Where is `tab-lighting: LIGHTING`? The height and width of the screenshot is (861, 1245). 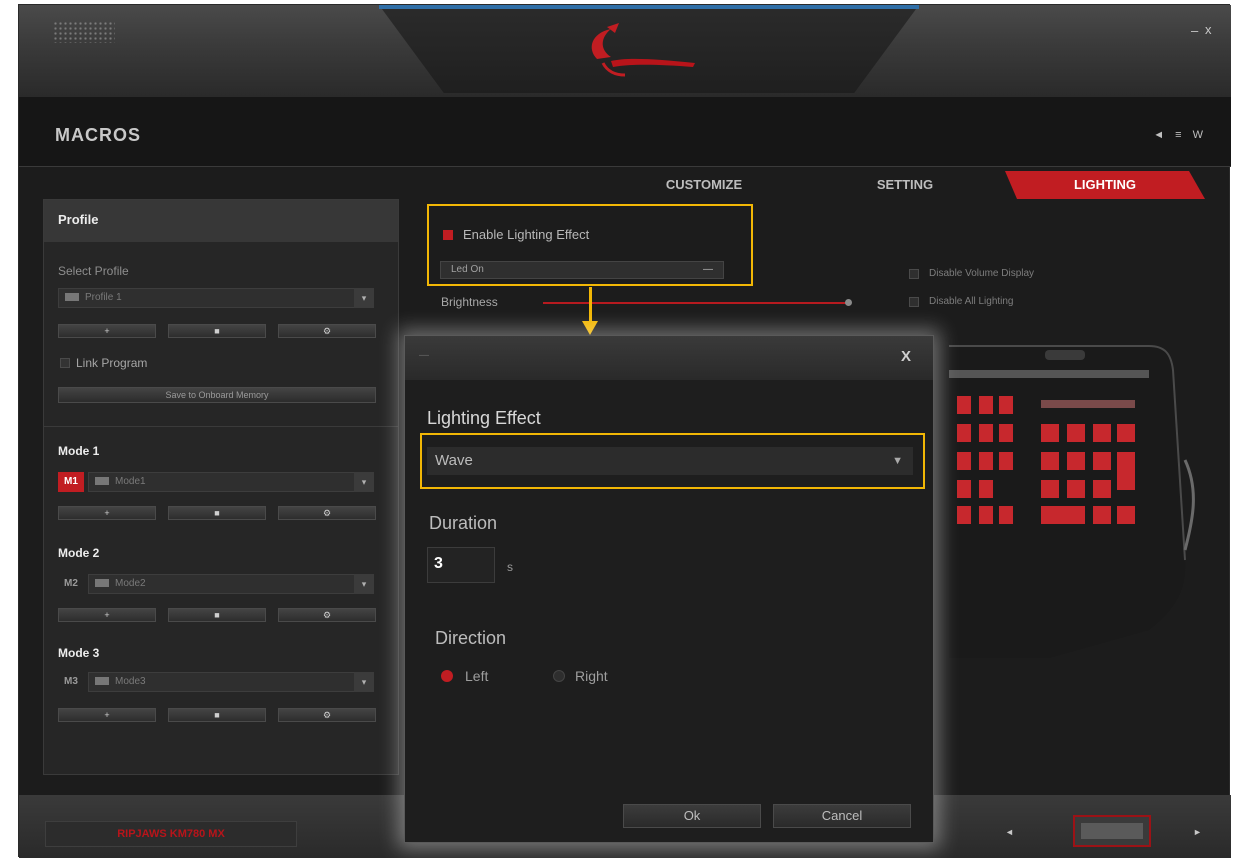
tab-lighting: LIGHTING is located at coordinates (1105, 185).